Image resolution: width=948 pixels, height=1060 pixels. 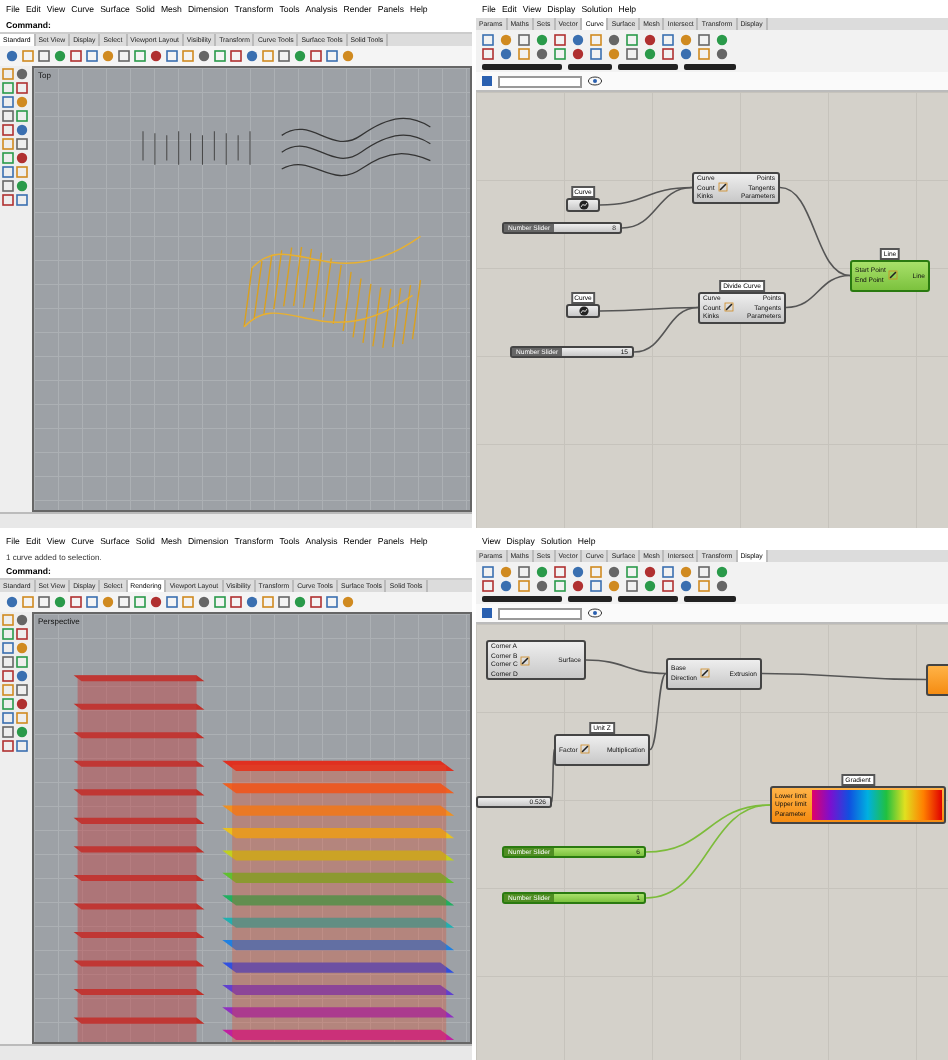 I want to click on component-node, so click(x=937, y=679).